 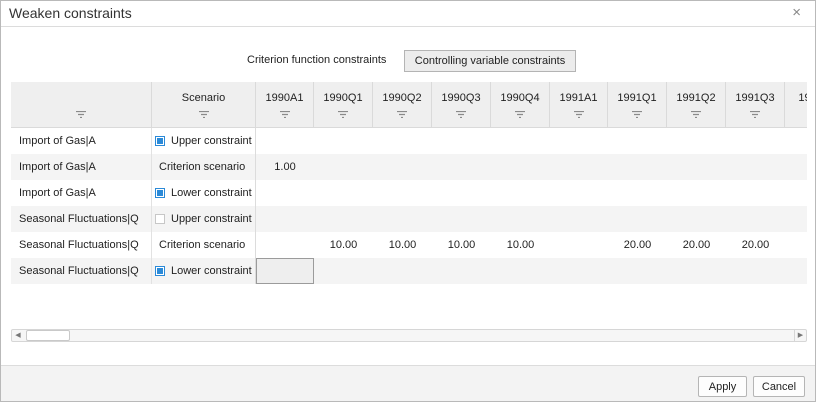 I want to click on column-header-period: 19, so click(x=796, y=105).